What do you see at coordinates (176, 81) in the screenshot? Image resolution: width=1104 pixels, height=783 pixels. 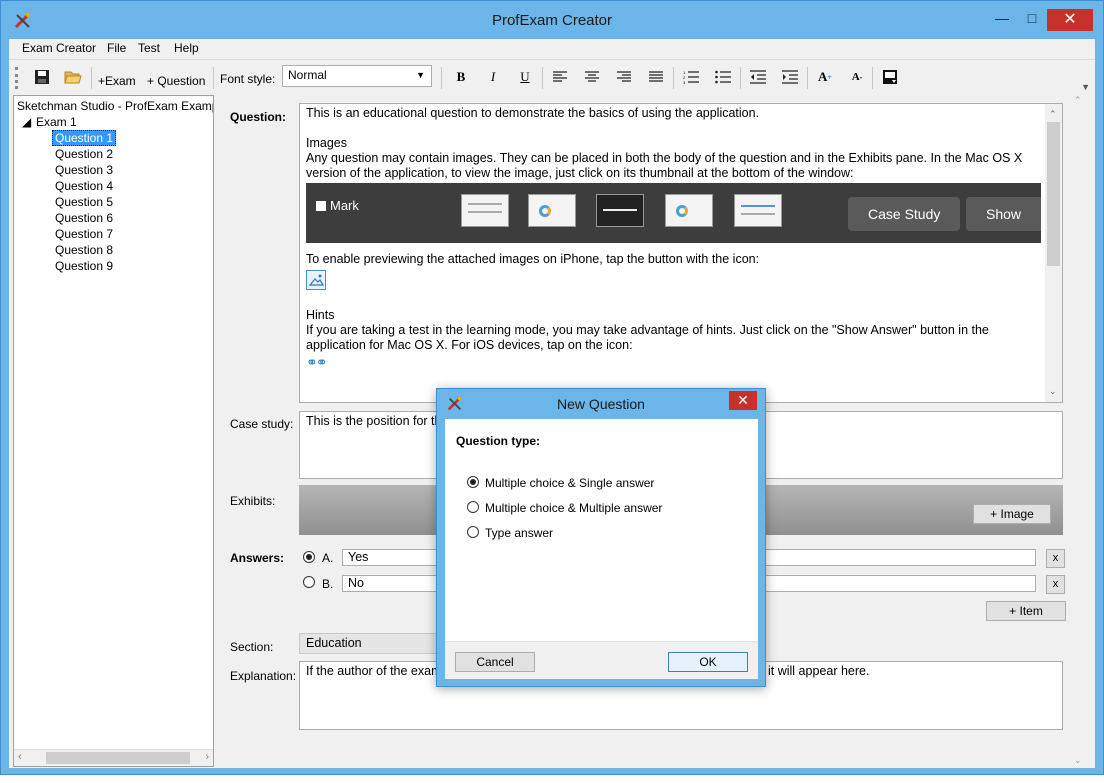 I see `add-question-button: + Question` at bounding box center [176, 81].